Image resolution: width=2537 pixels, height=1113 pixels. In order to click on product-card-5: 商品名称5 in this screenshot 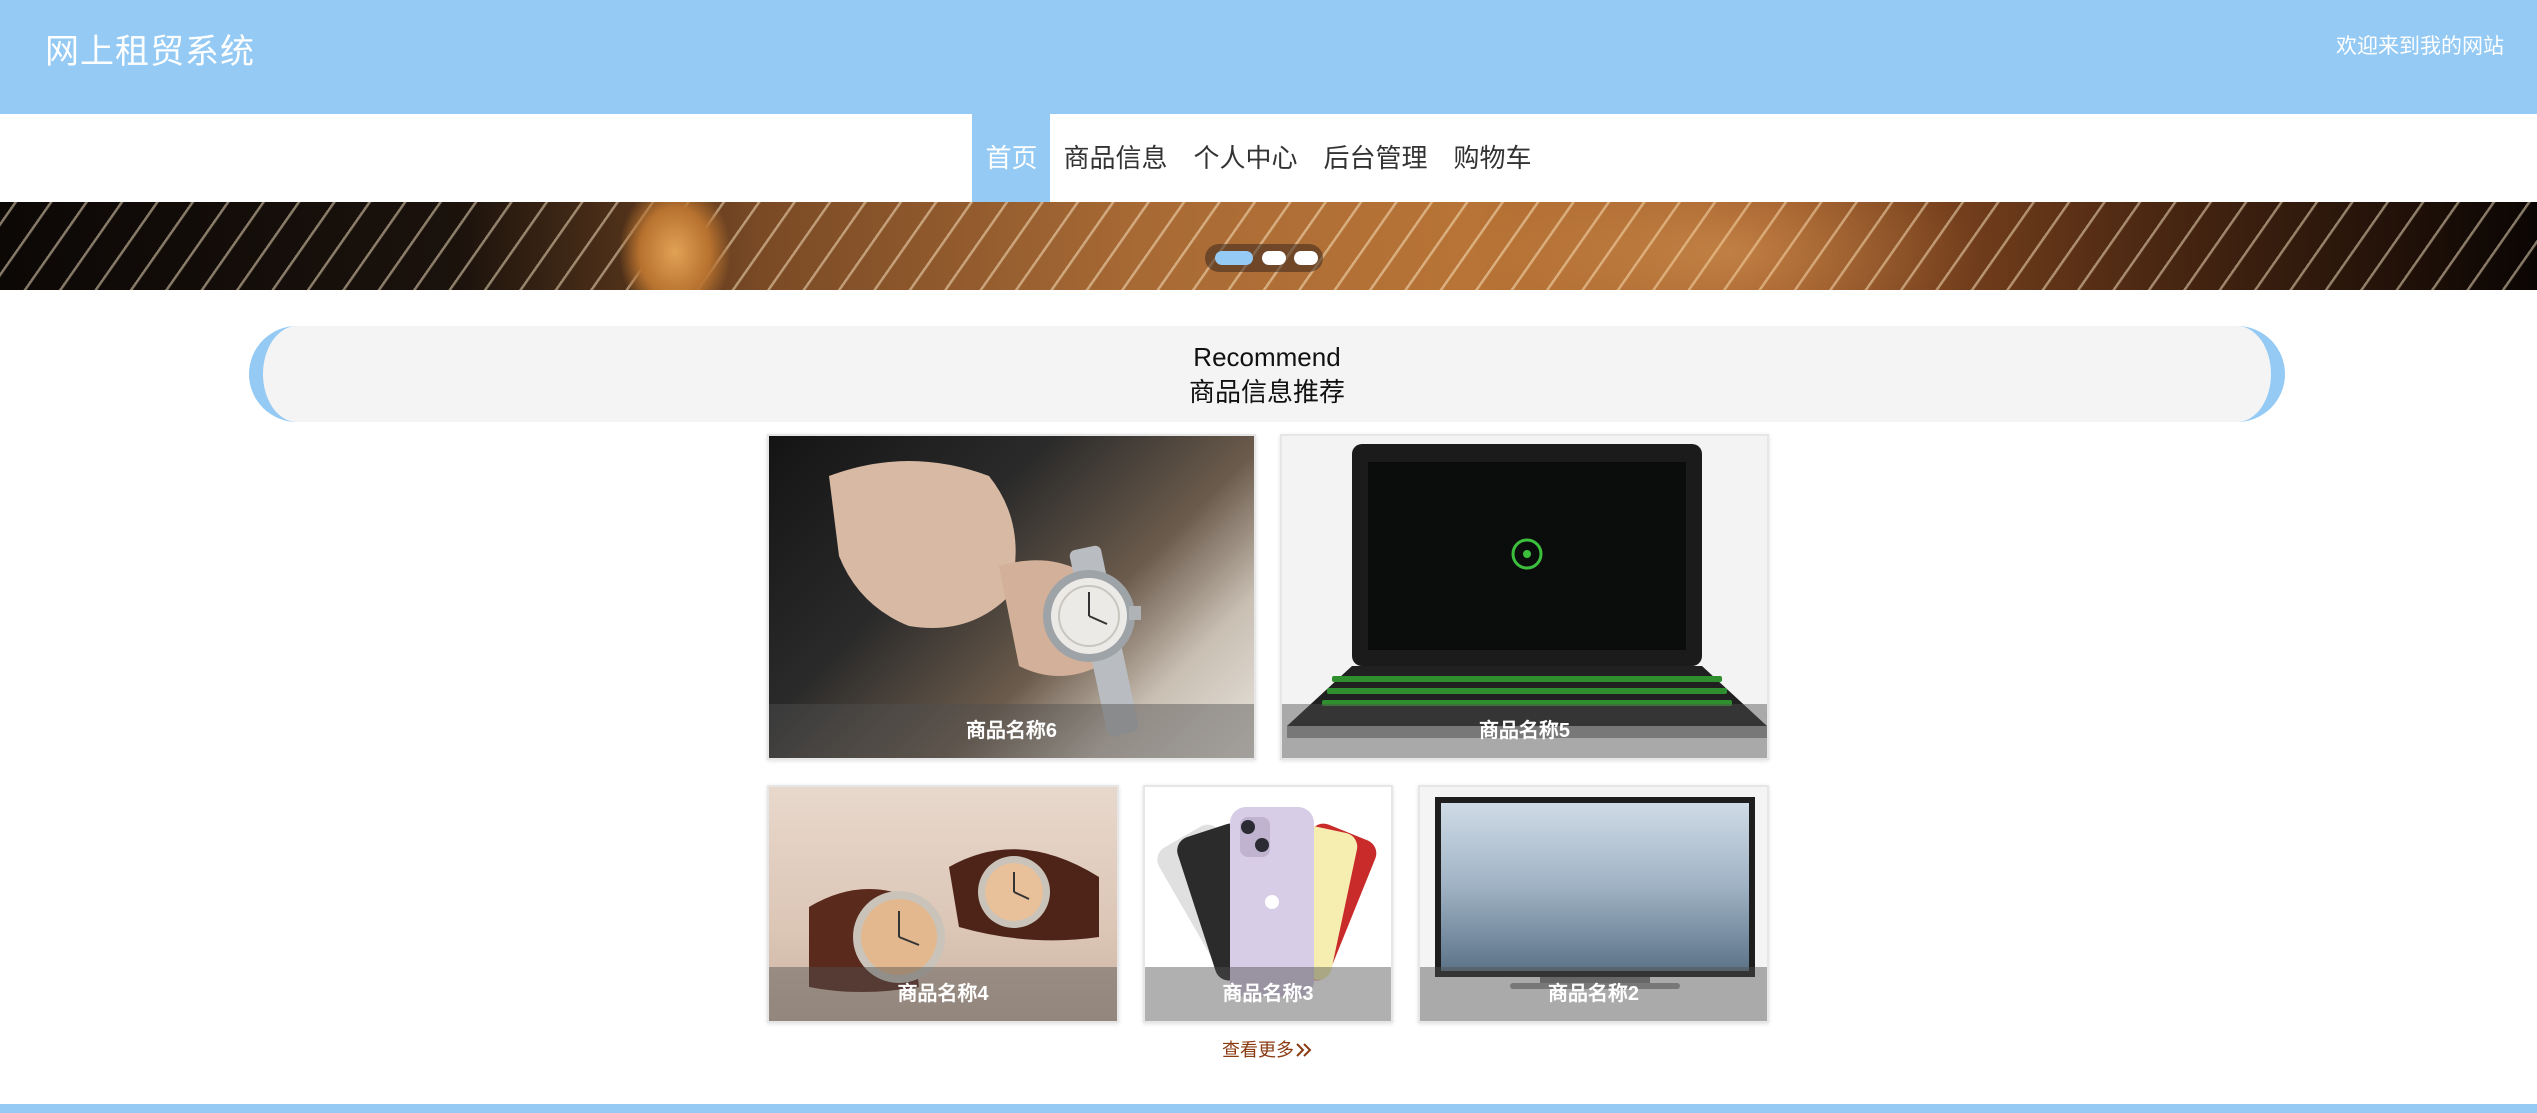, I will do `click(1524, 597)`.